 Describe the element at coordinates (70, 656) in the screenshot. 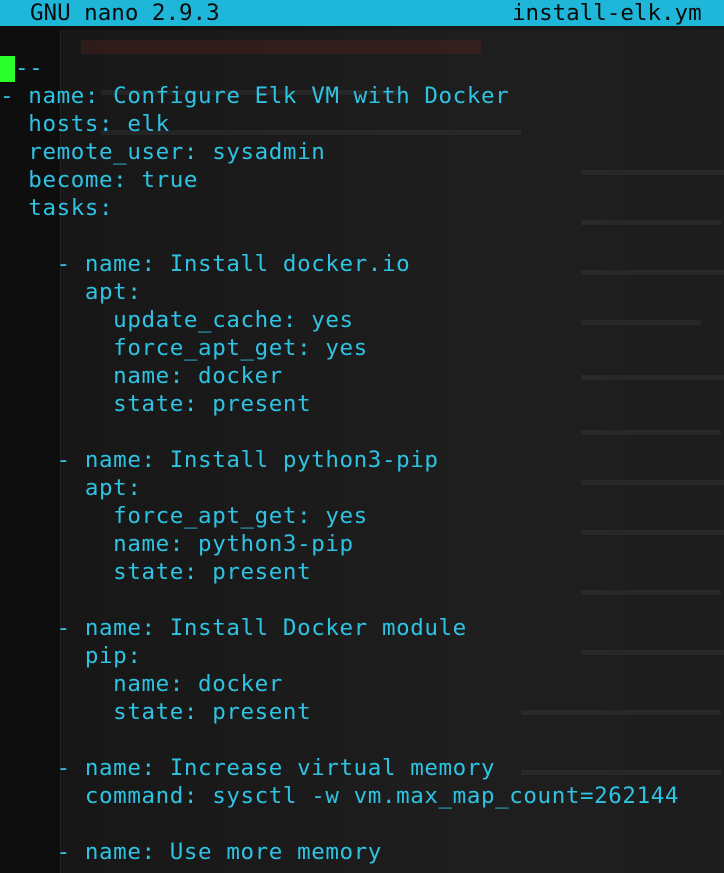

I see `editor-line: pip:` at that location.